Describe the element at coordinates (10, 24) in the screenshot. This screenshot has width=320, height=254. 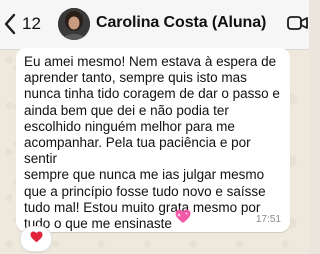
I see `chevron-left-icon` at that location.